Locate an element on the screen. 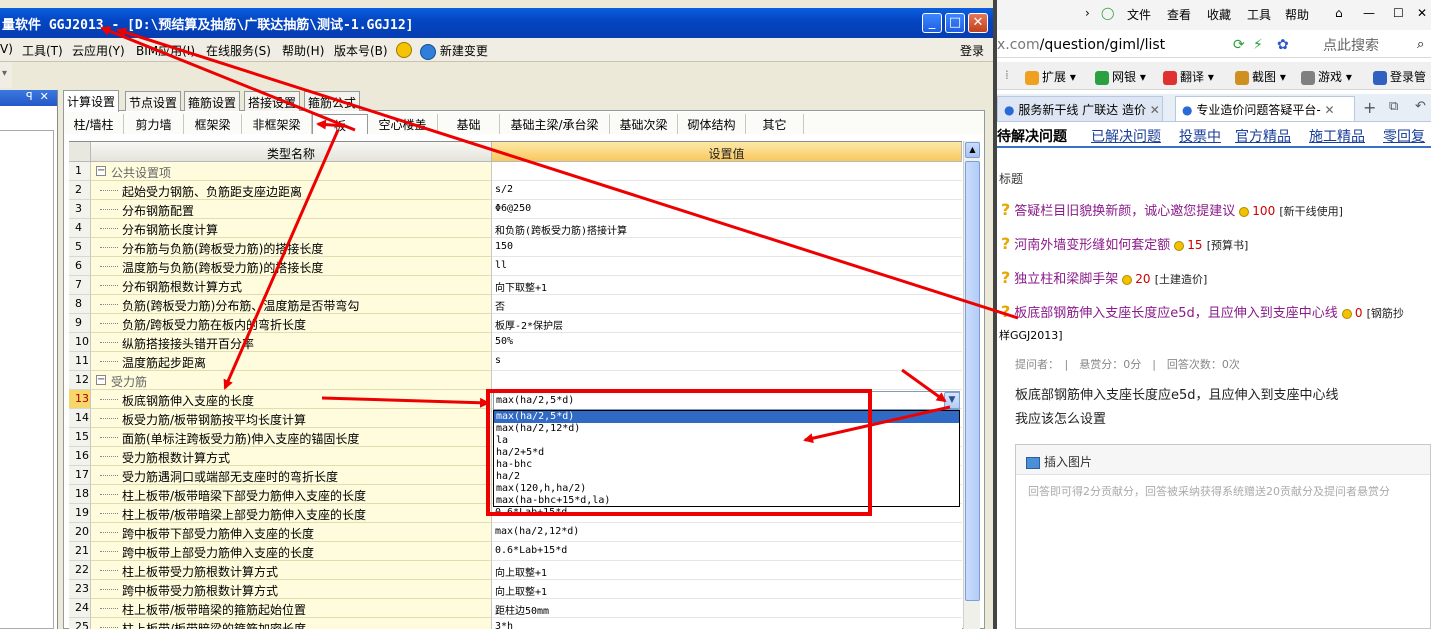 This screenshot has height=629, width=1431. table-row: 9 负筋/跨板受力筋在板内的弯折长度 板厚-2*保护层 is located at coordinates (515, 323).